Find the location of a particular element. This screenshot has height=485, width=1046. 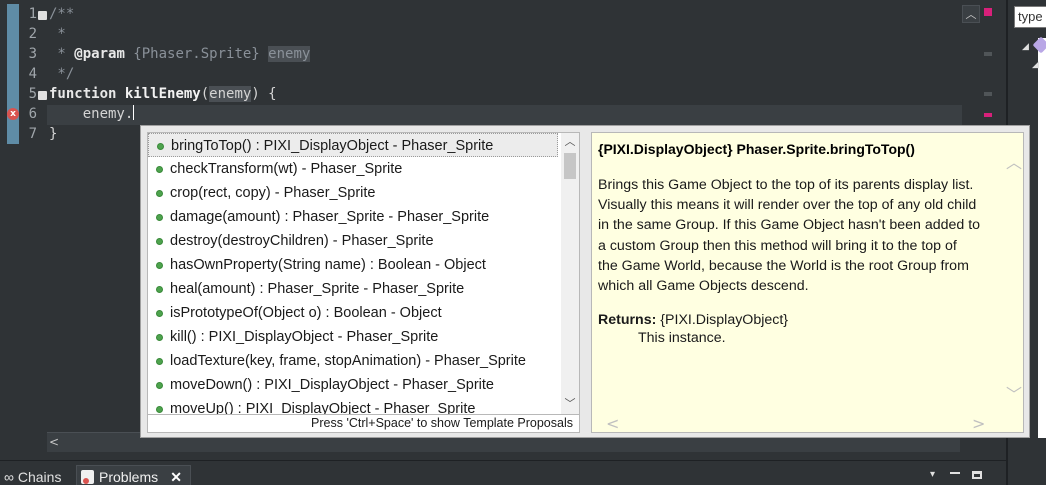

returns-type: {PIXI.DisplayObject} is located at coordinates (724, 320).